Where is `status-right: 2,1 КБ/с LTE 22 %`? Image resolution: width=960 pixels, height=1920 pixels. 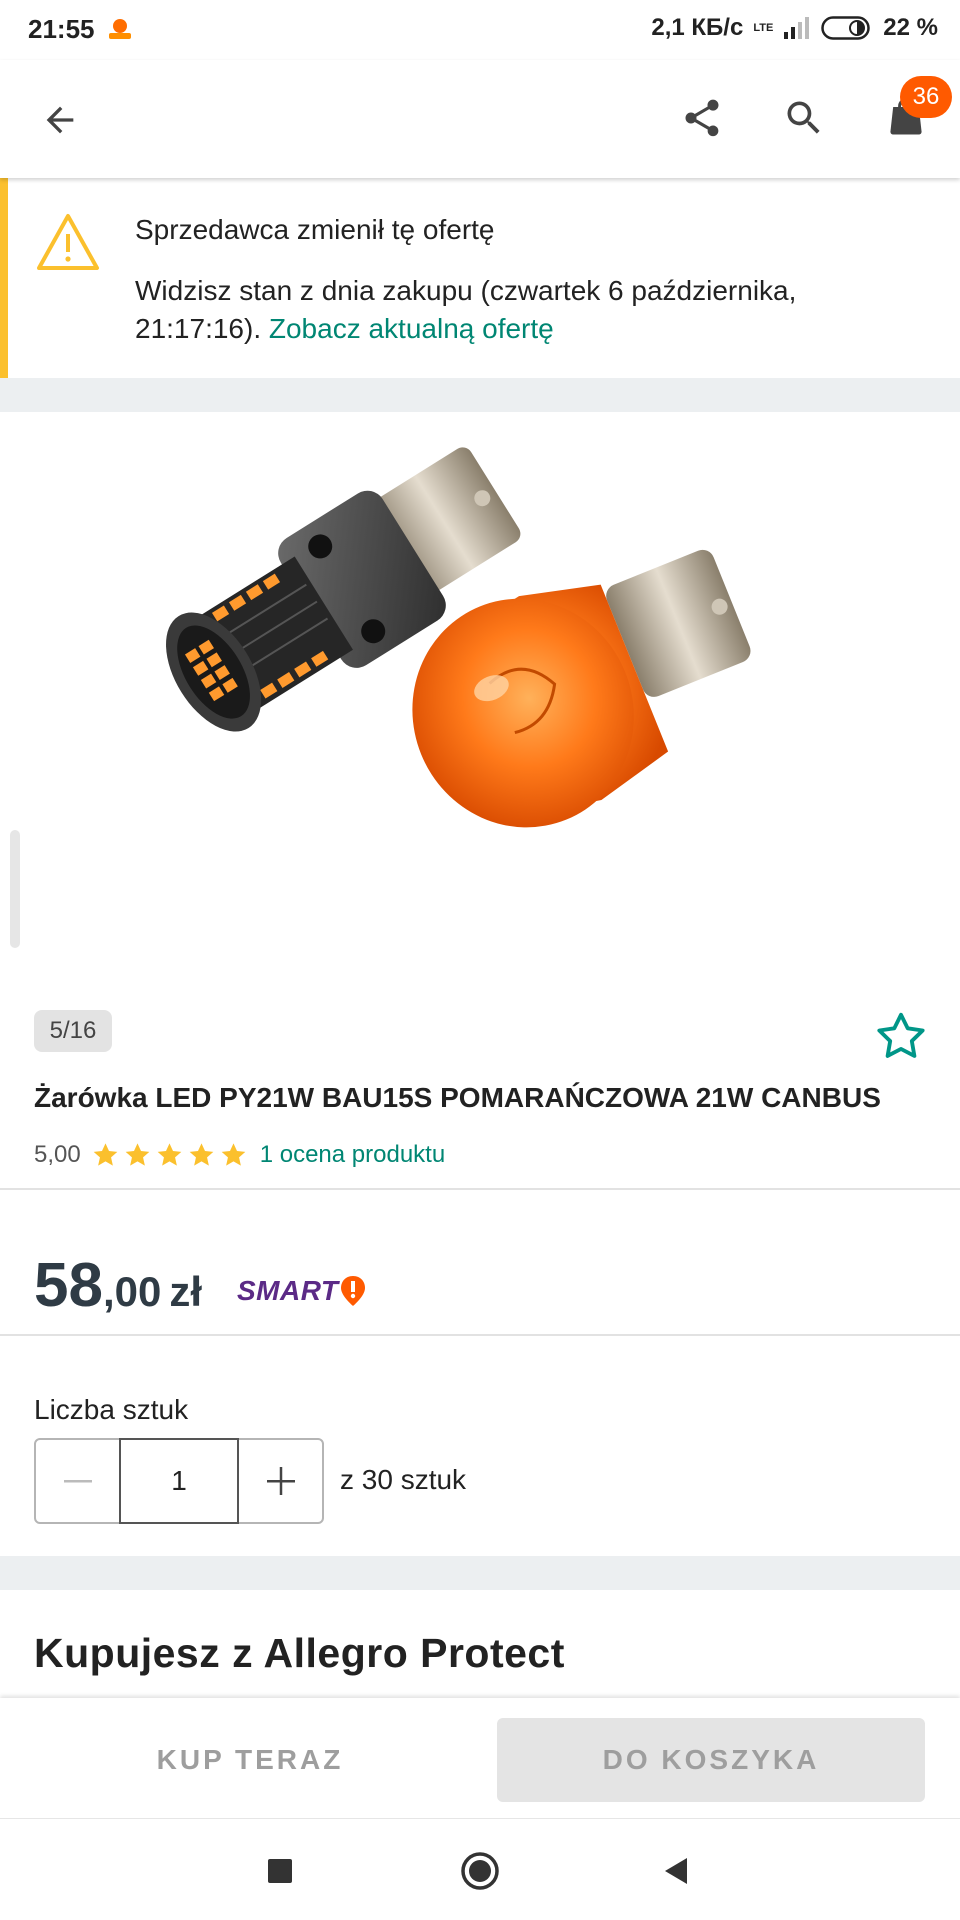 status-right: 2,1 КБ/с LTE 22 % is located at coordinates (794, 28).